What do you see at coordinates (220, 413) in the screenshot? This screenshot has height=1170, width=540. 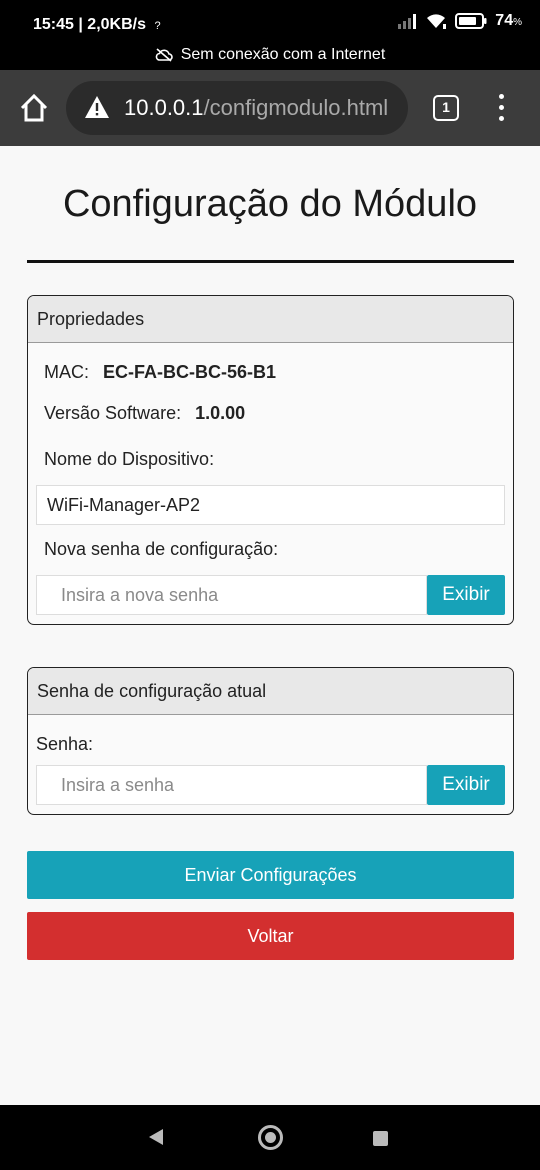 I see `software-value: 1.0.00` at bounding box center [220, 413].